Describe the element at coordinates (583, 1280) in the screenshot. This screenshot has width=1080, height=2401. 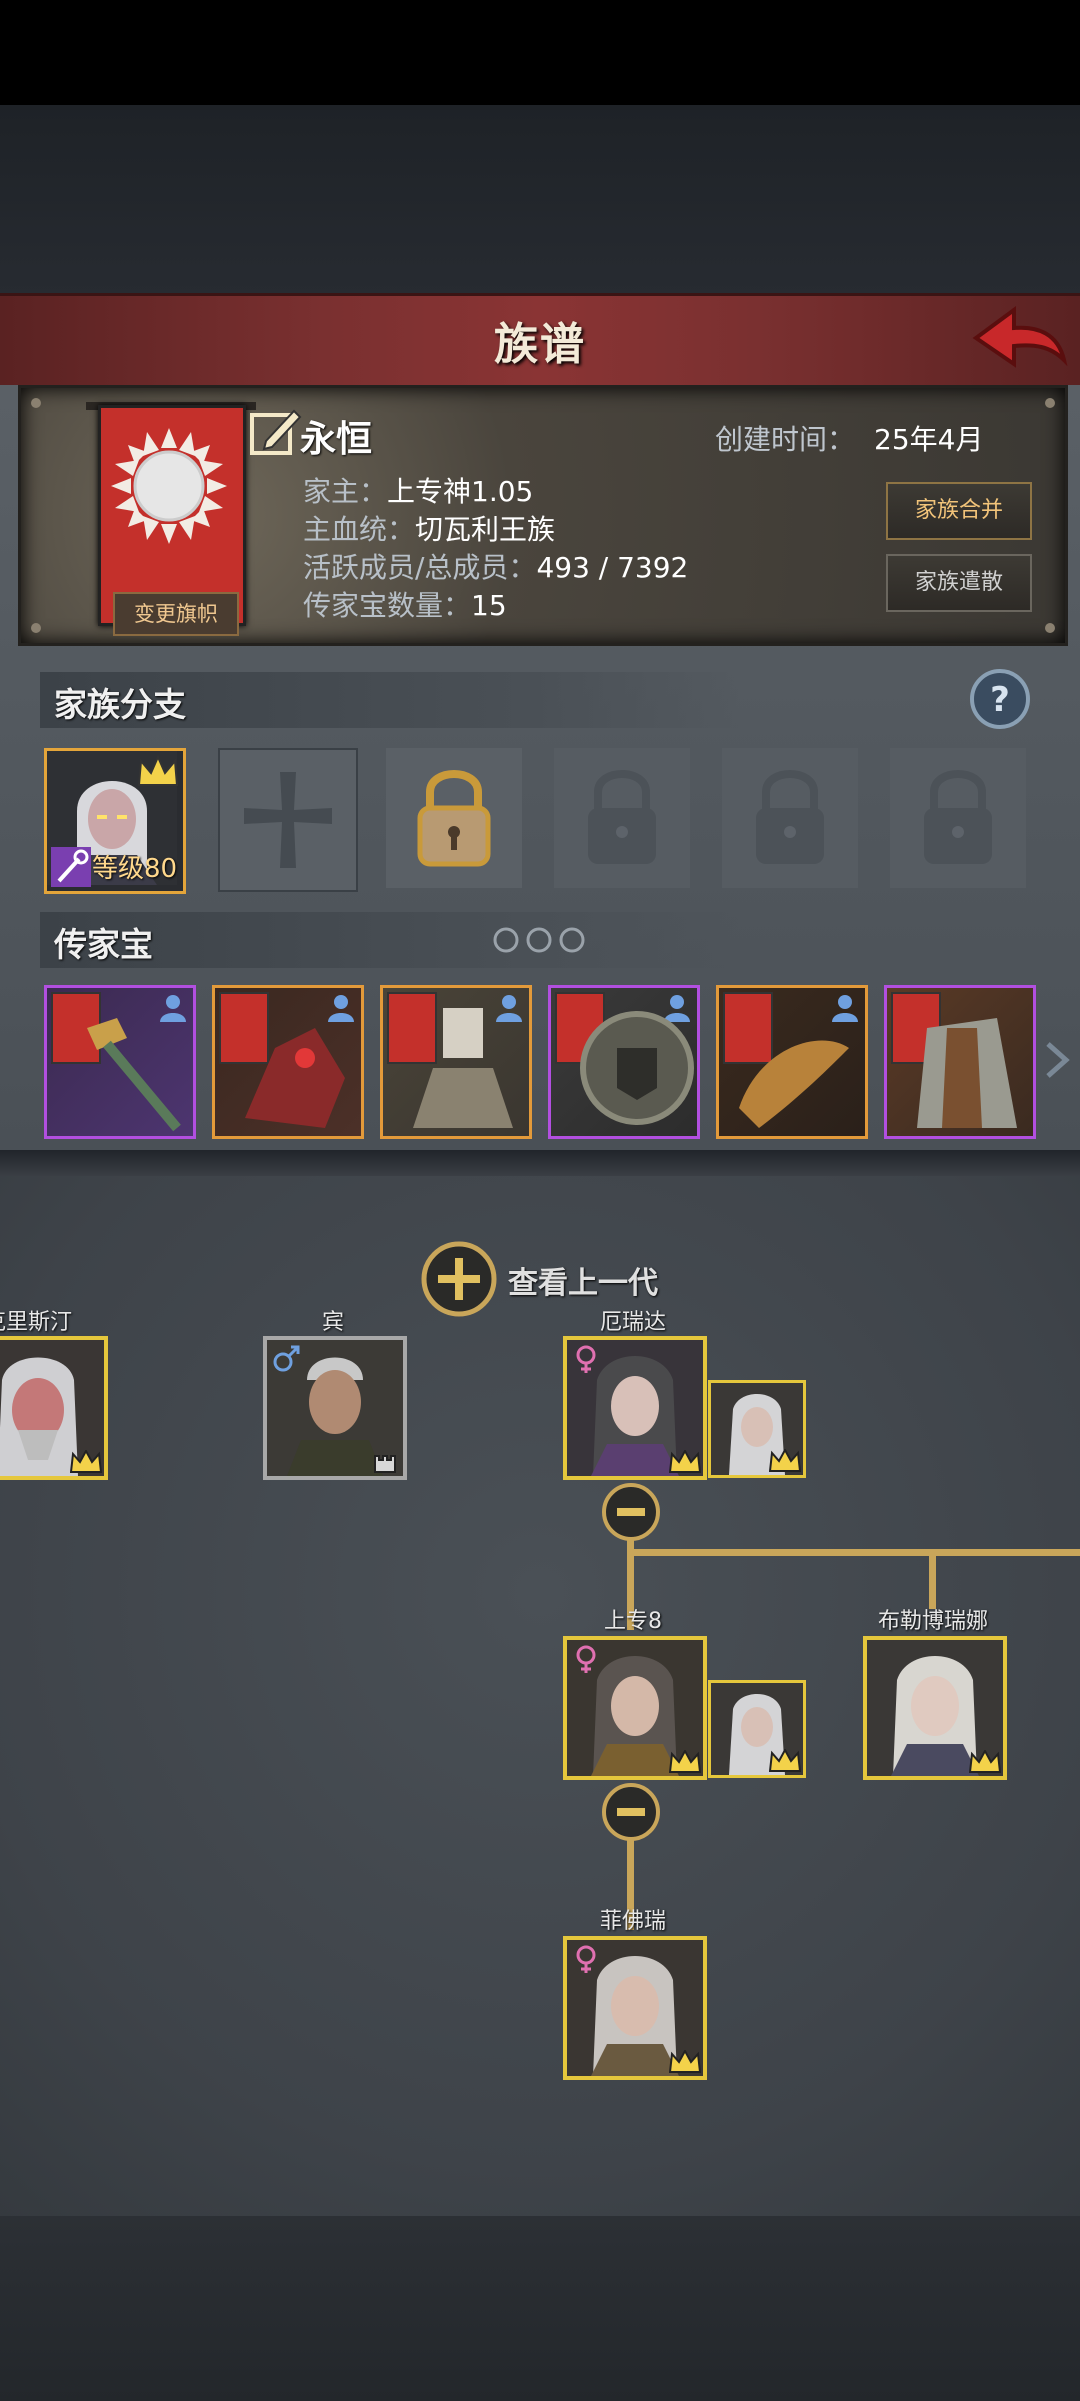
I see `view-previous-generation: 查看上一代` at that location.